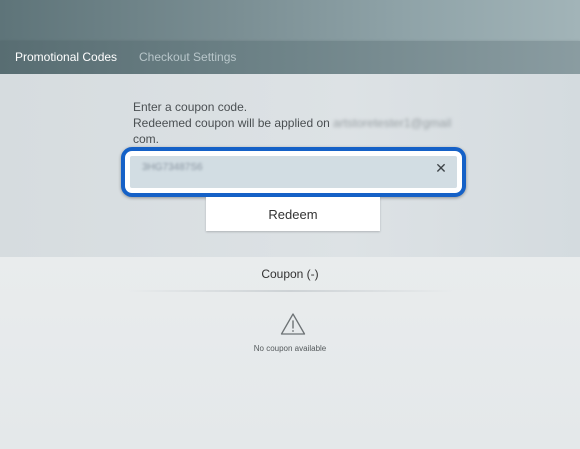 This screenshot has height=449, width=580. I want to click on instructions-applied-on: Redeemed coupon will be applied on, so click(231, 123).